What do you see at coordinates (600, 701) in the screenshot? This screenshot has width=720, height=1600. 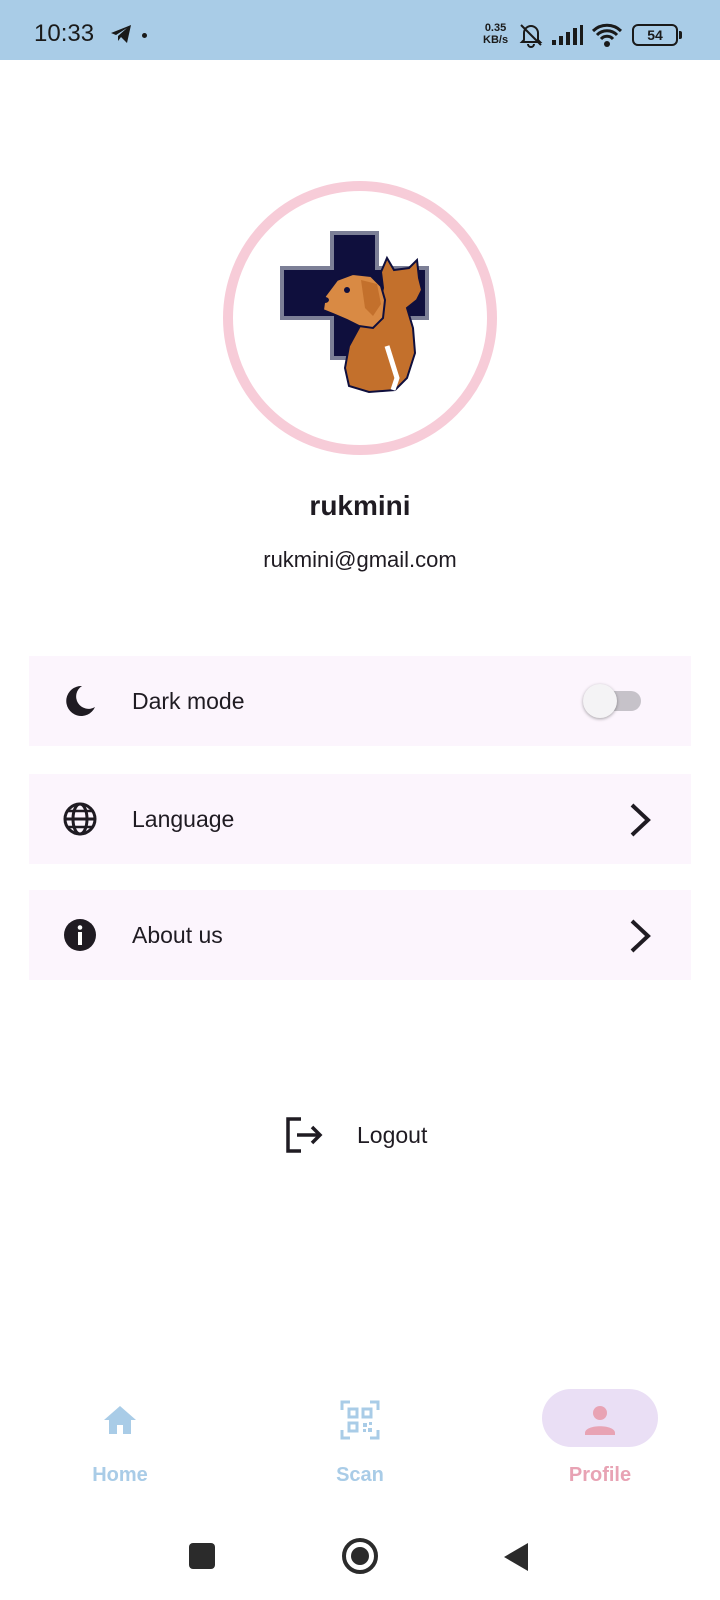 I see `toggle-thumb` at bounding box center [600, 701].